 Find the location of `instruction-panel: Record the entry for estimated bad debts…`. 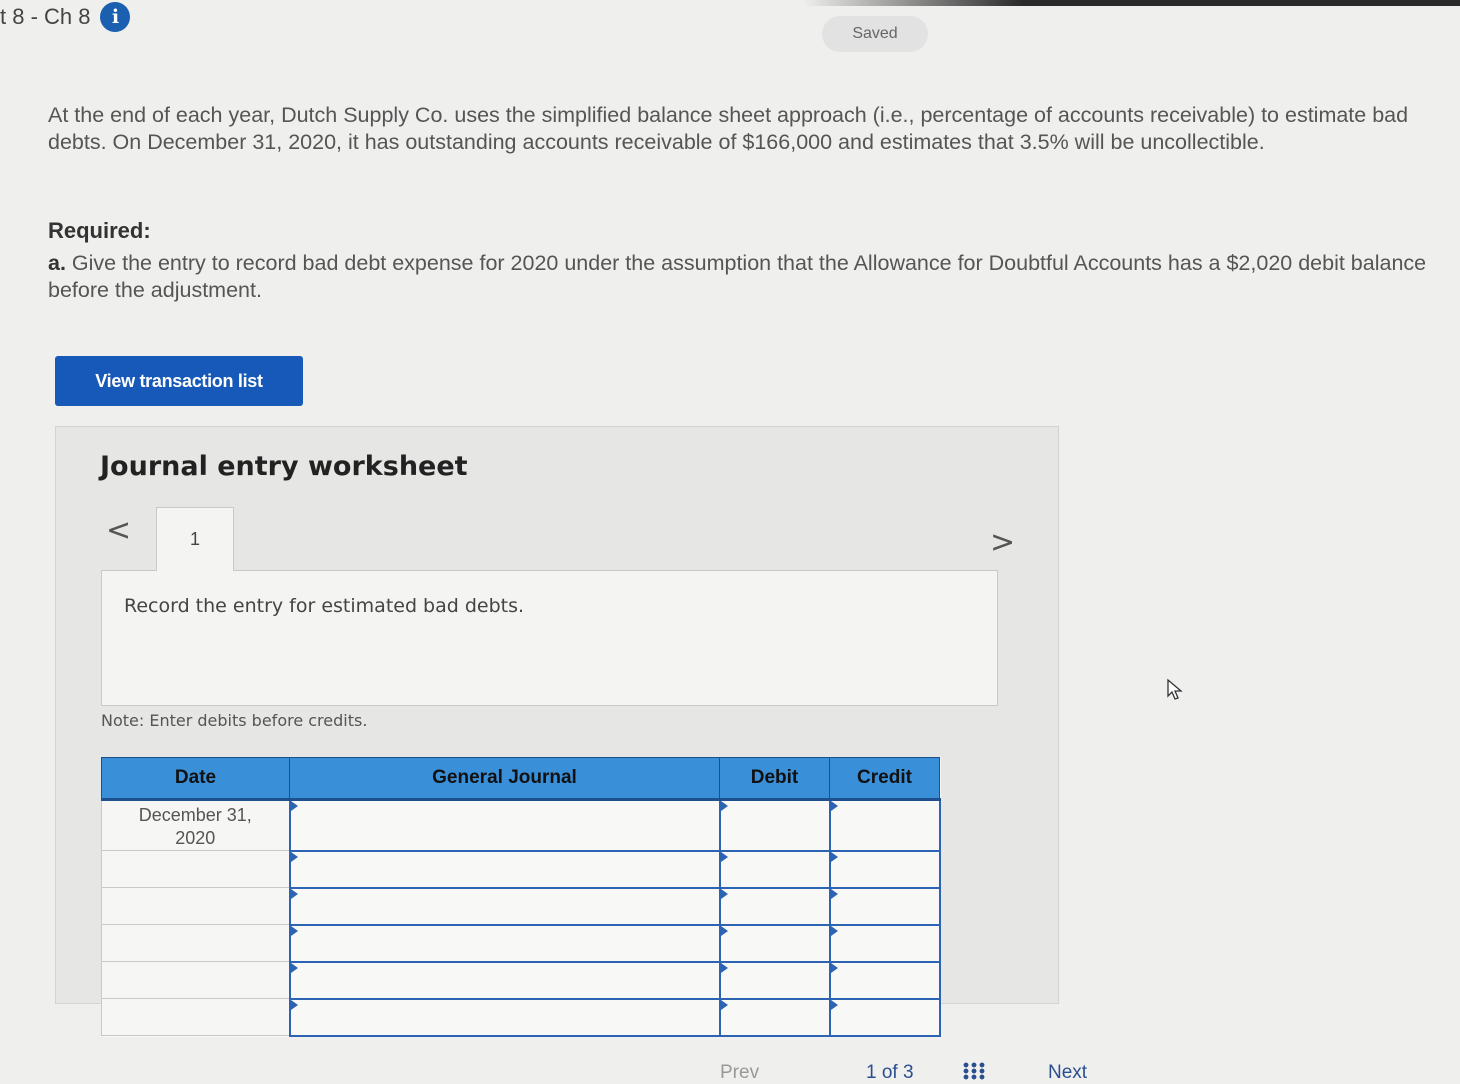

instruction-panel: Record the entry for estimated bad debts… is located at coordinates (549, 638).